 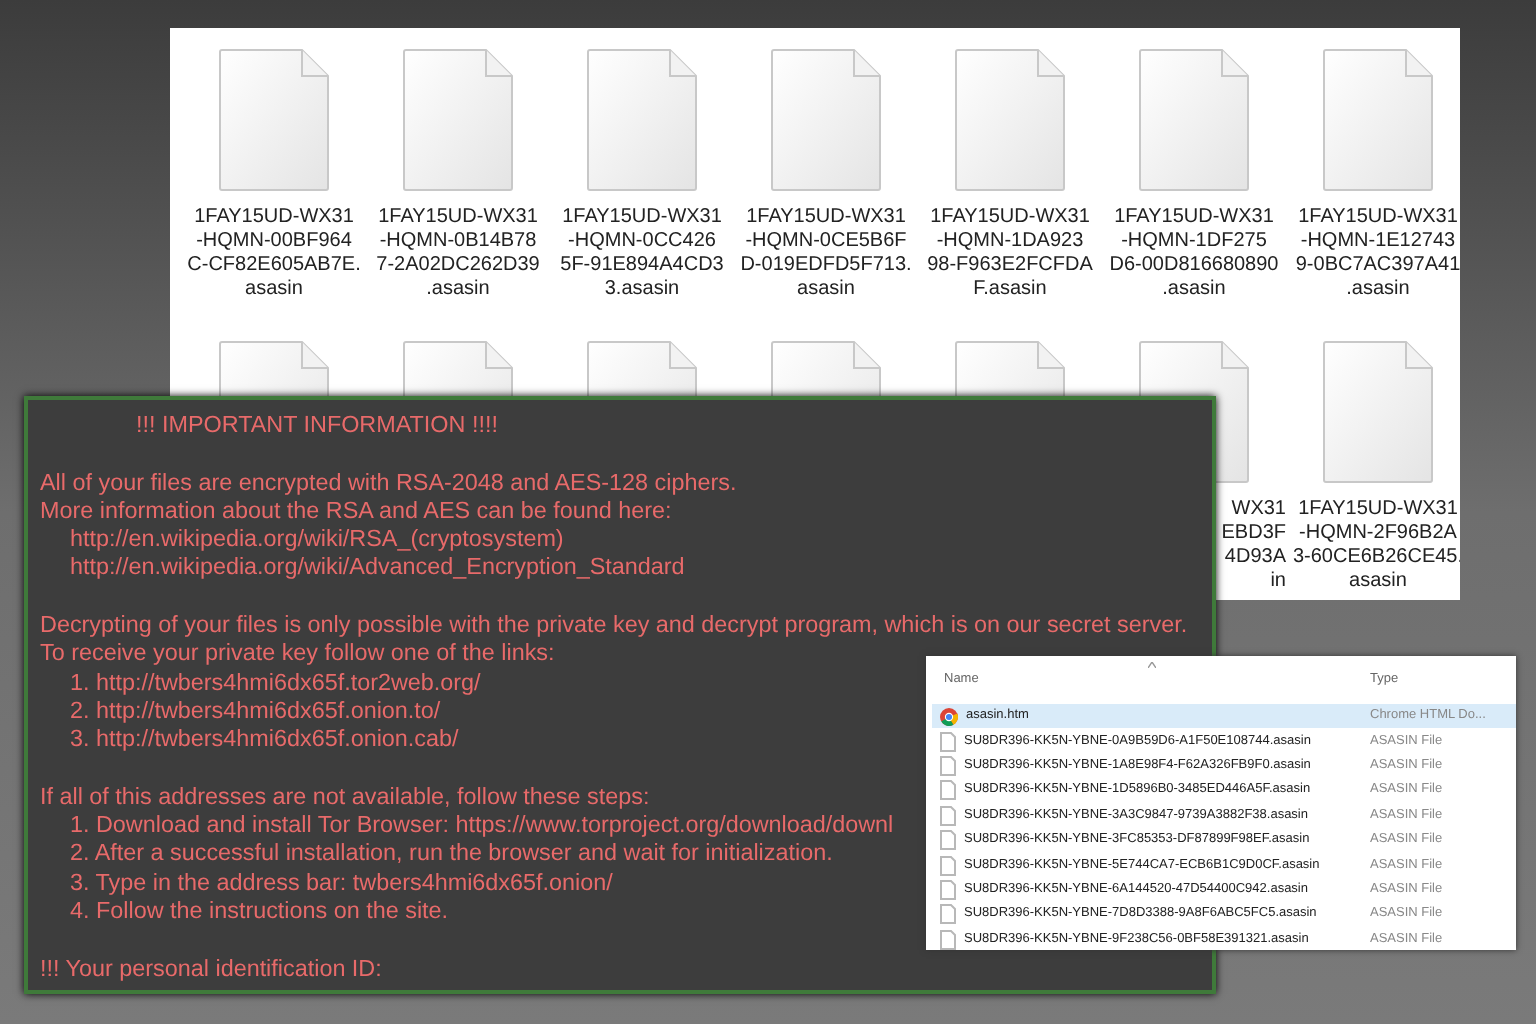 I want to click on note-list-item: http://en.wikipedia.org/wiki/RSA_(cryptosystem), so click(x=316, y=540).